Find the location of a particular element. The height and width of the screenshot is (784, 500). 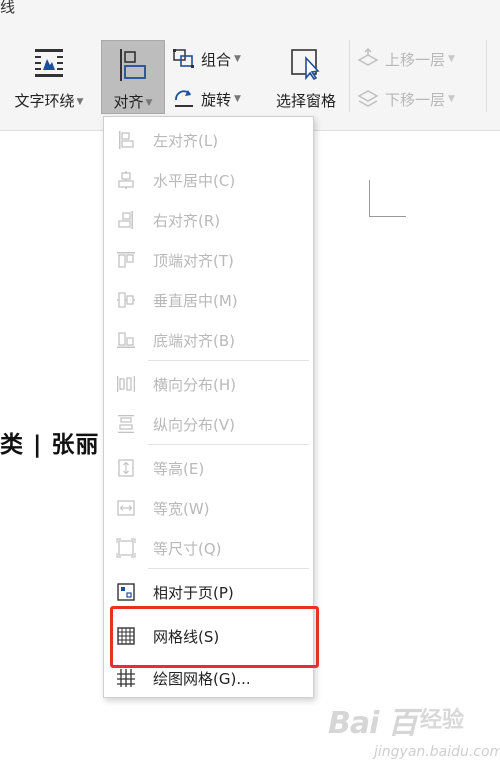

bring-forward-icon is located at coordinates (368, 57).